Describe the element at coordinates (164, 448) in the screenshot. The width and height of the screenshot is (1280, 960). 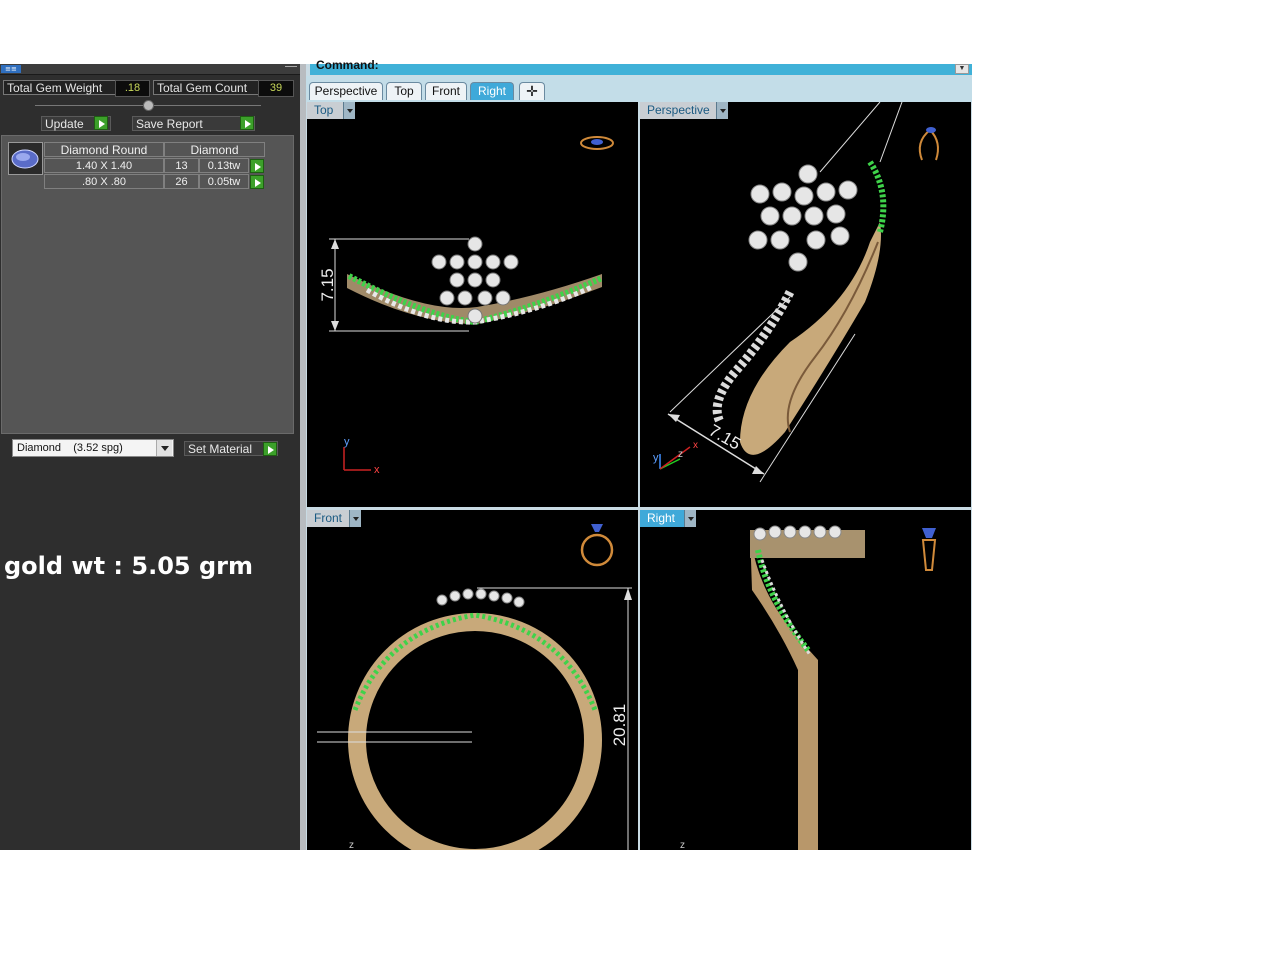
I see `chevron-down-icon` at that location.